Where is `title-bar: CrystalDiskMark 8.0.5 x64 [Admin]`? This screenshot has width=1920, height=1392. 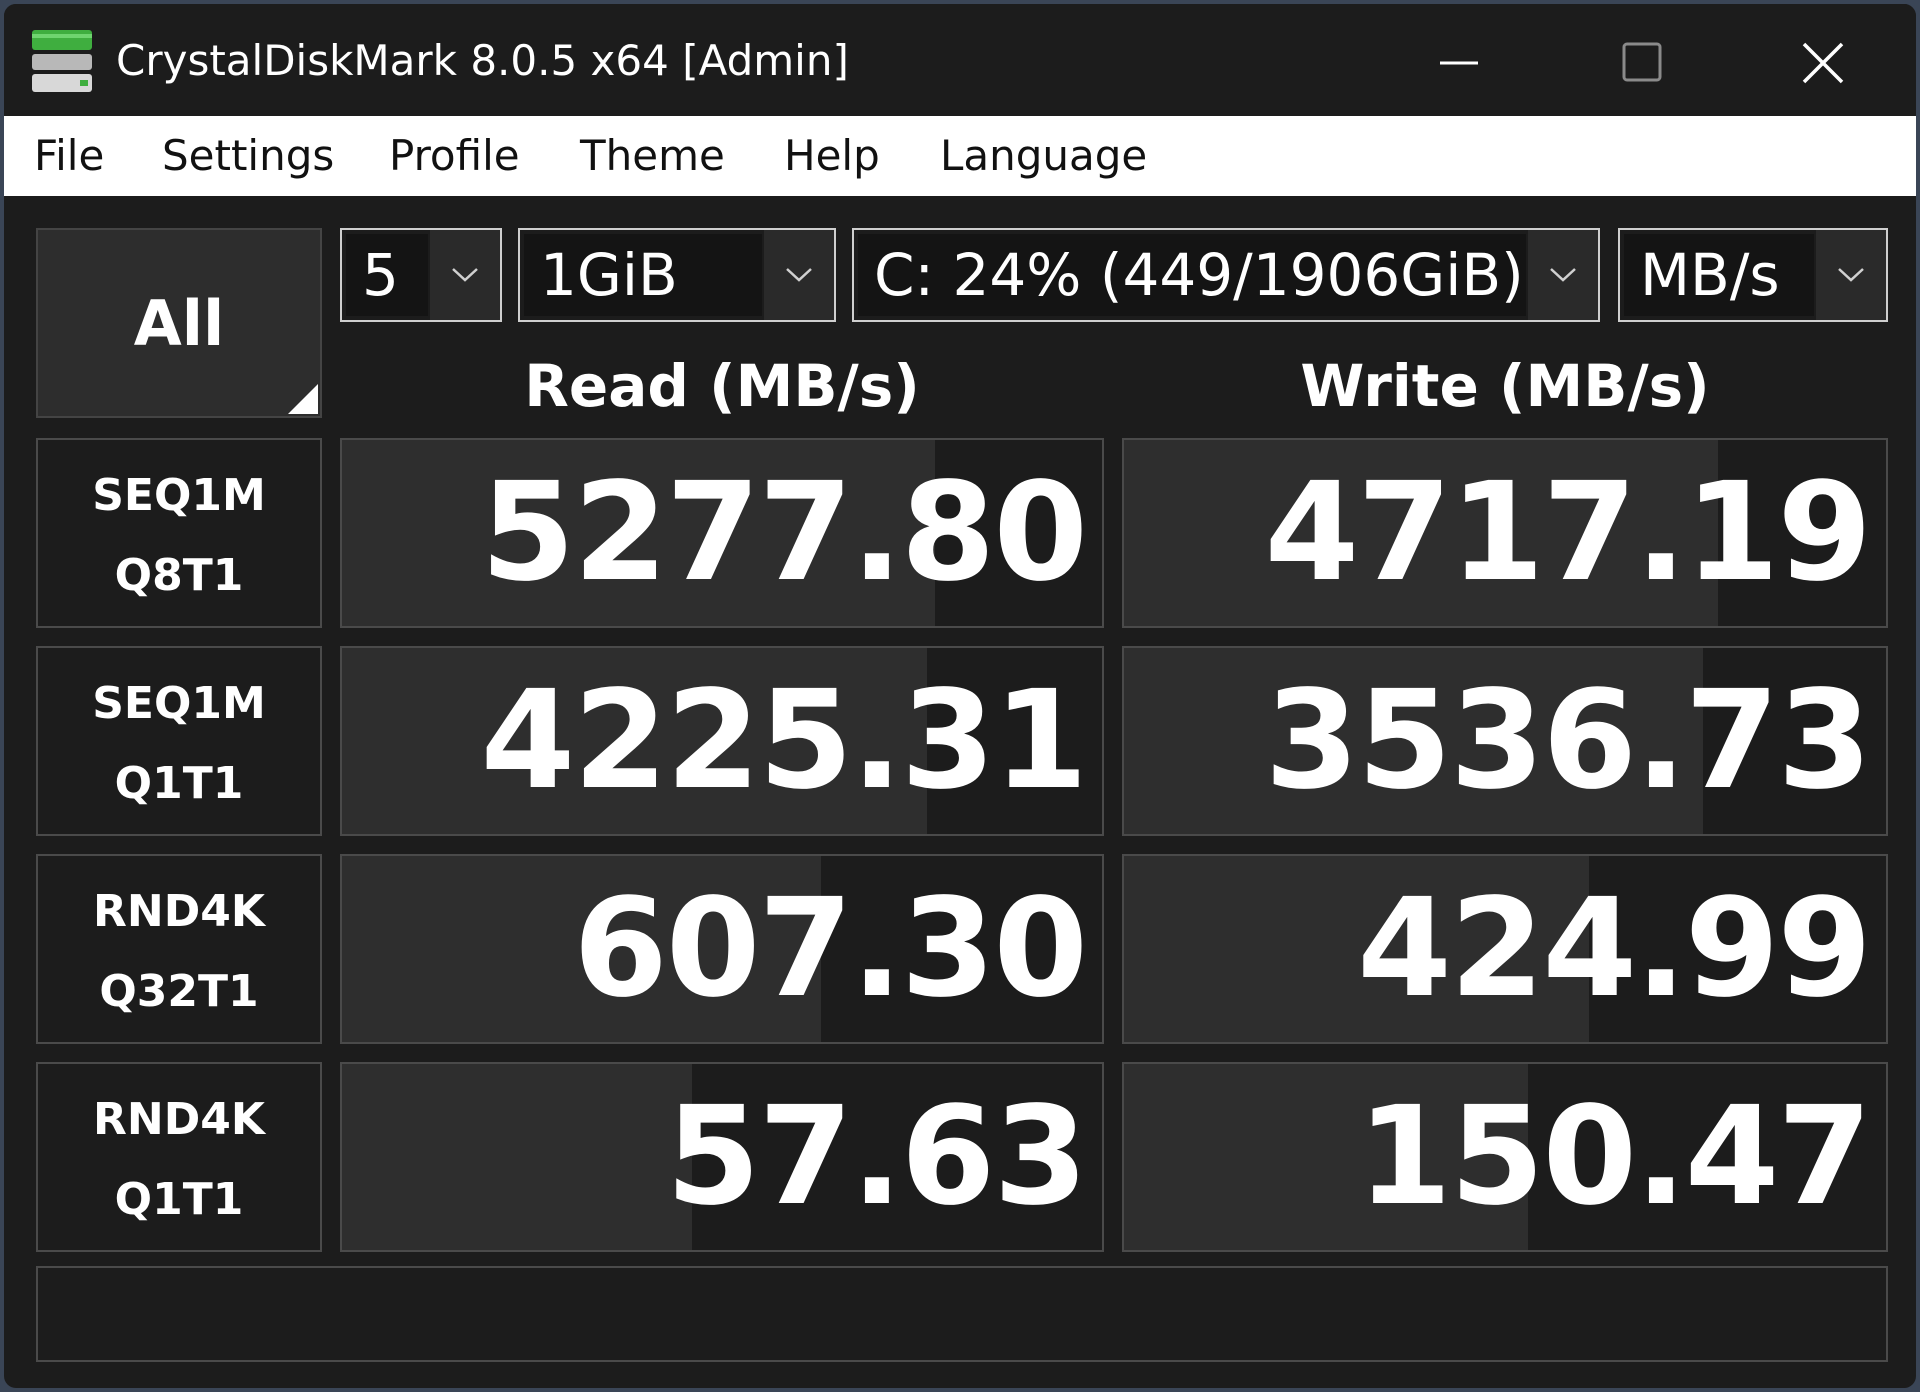
title-bar: CrystalDiskMark 8.0.5 x64 [Admin] is located at coordinates (960, 60).